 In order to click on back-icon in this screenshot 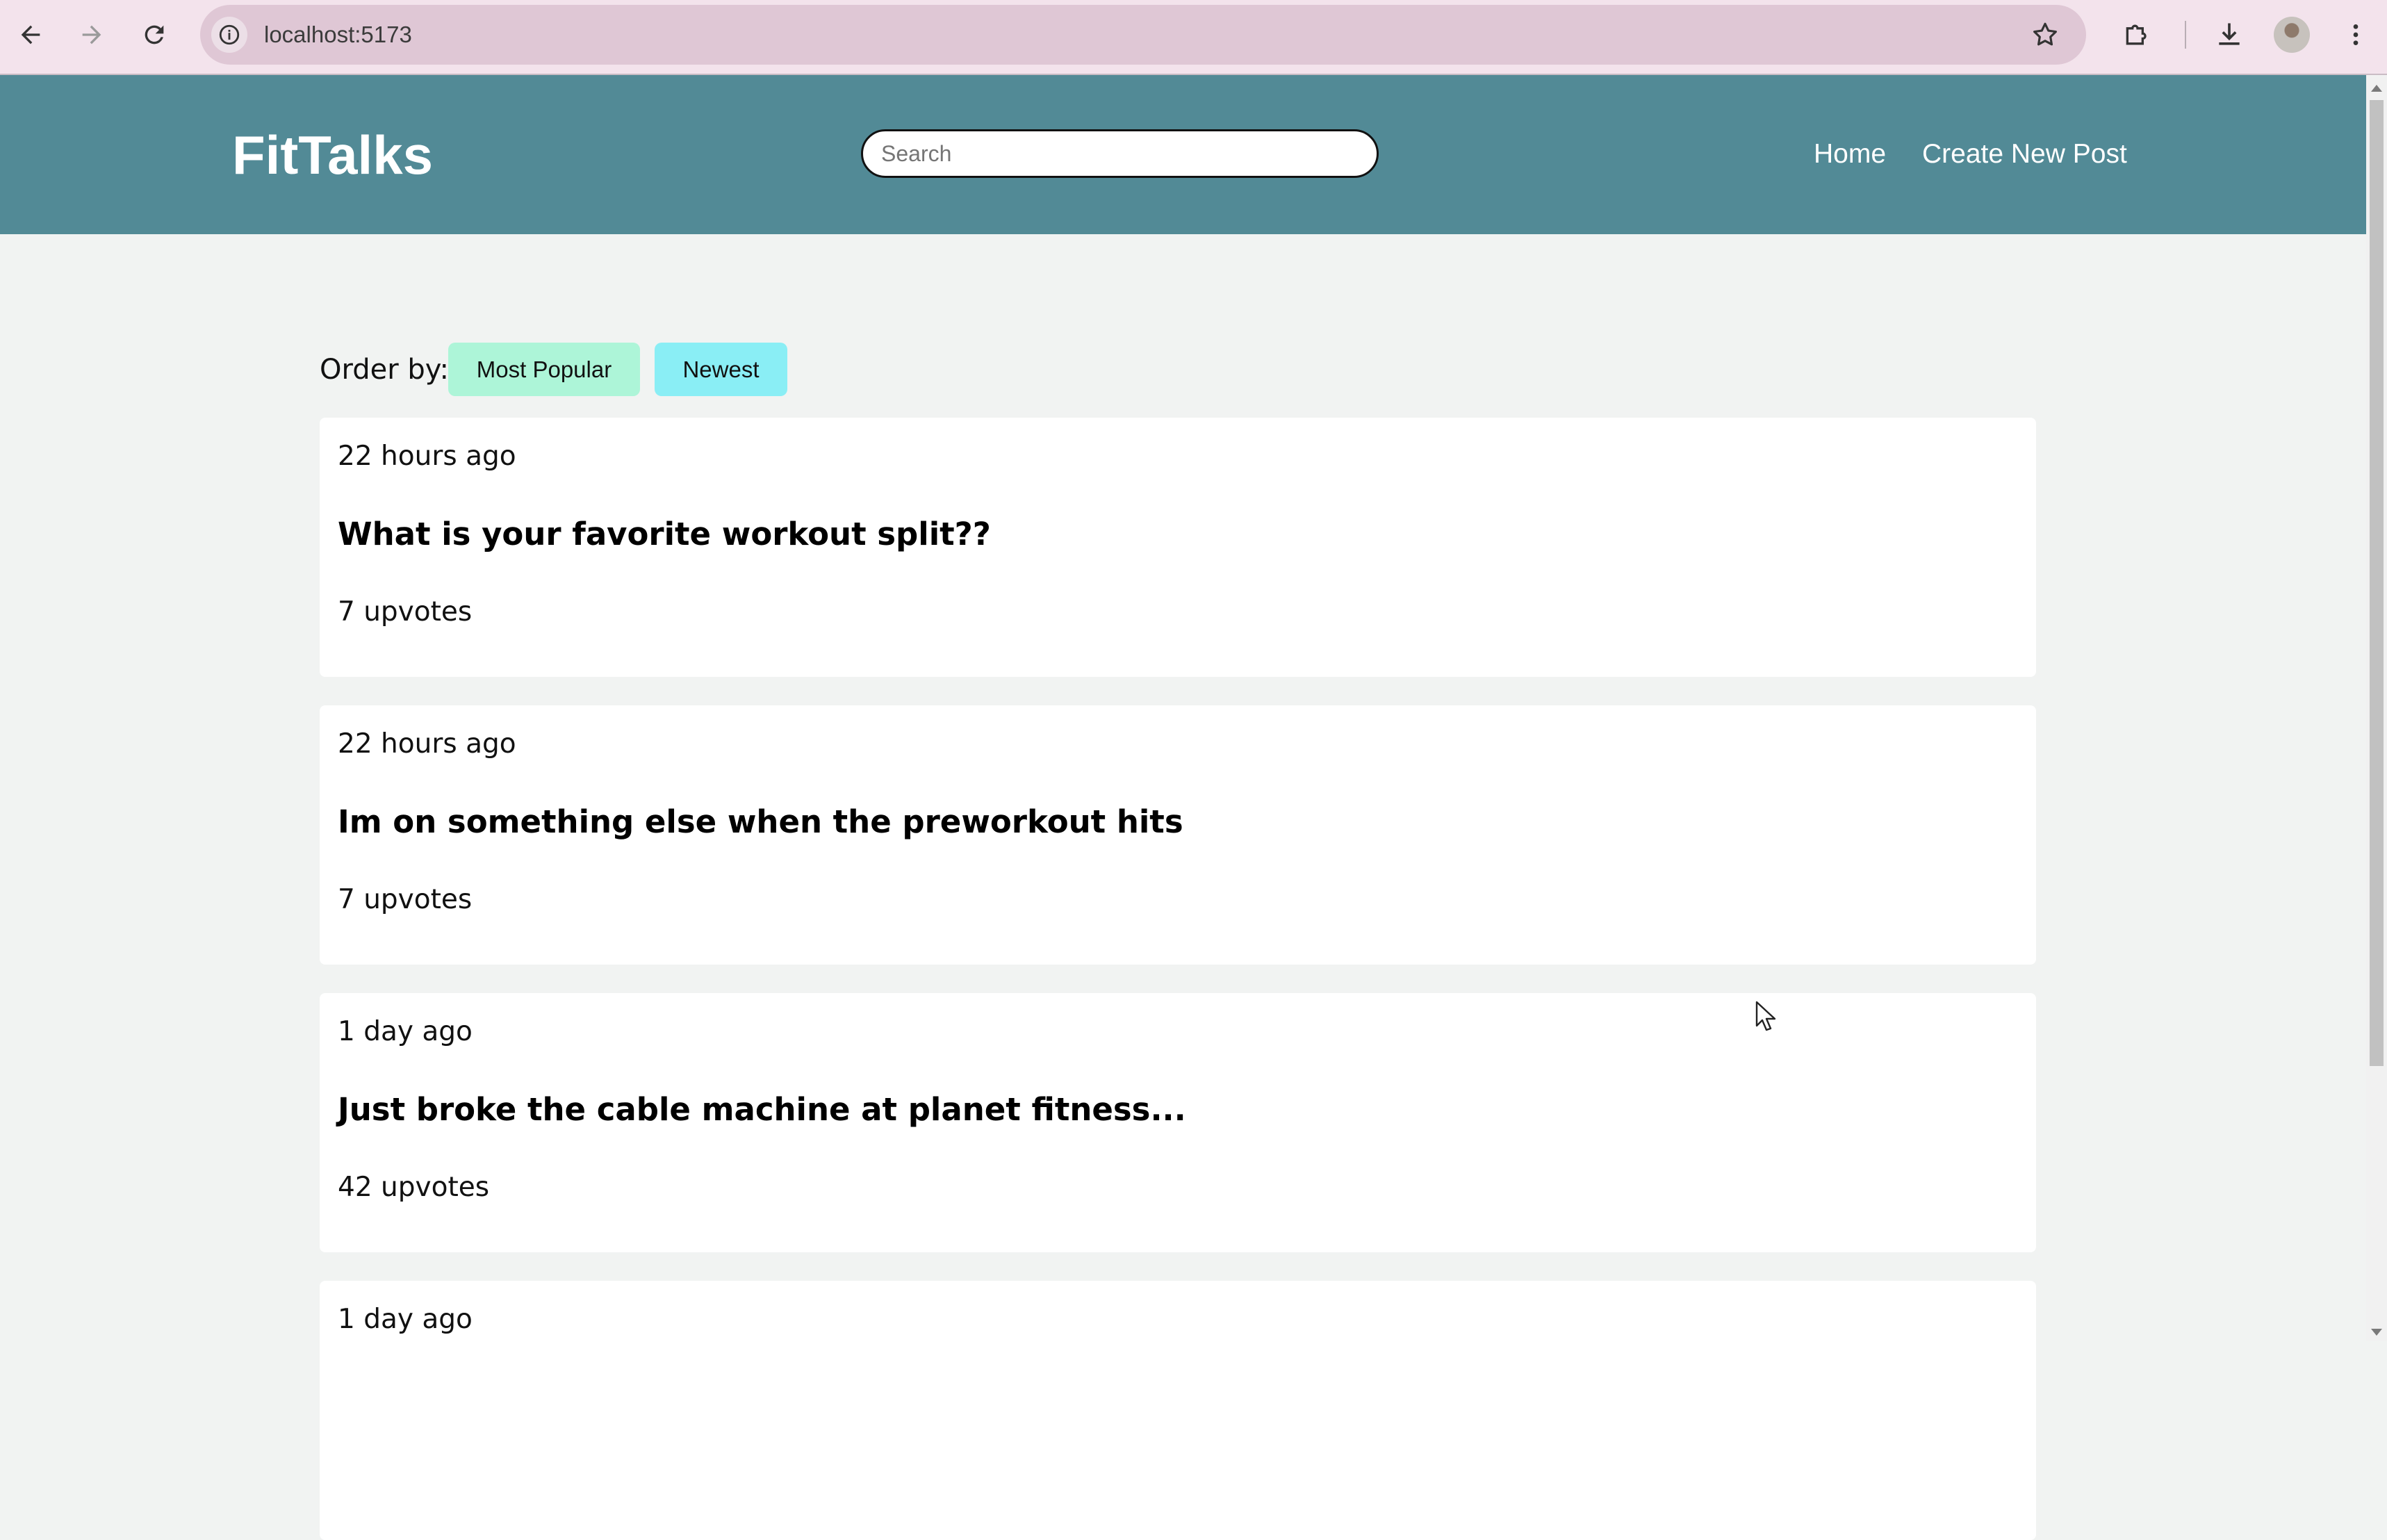, I will do `click(31, 35)`.